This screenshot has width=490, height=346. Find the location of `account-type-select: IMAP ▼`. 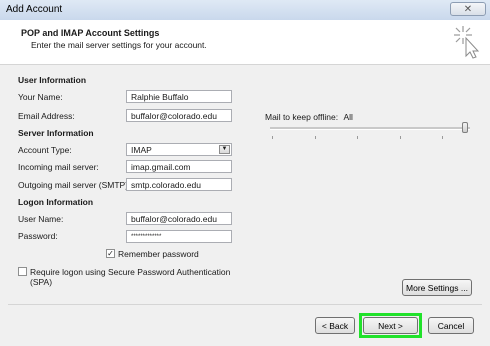

account-type-select: IMAP ▼ is located at coordinates (179, 149).